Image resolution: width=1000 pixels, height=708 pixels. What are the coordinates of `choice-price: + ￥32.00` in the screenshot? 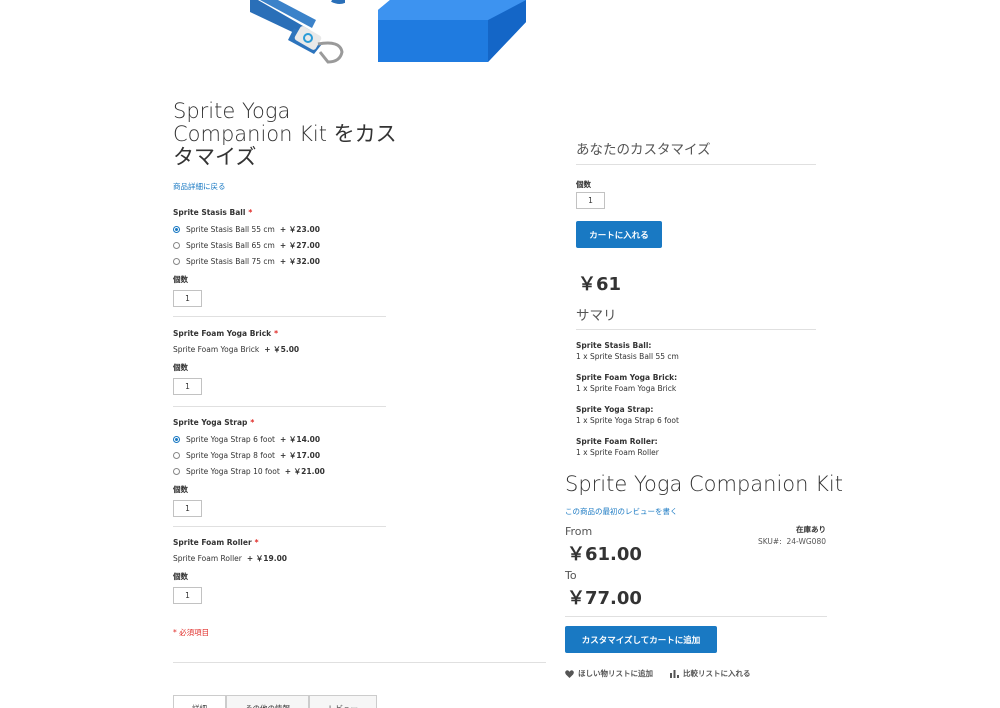 It's located at (299, 261).